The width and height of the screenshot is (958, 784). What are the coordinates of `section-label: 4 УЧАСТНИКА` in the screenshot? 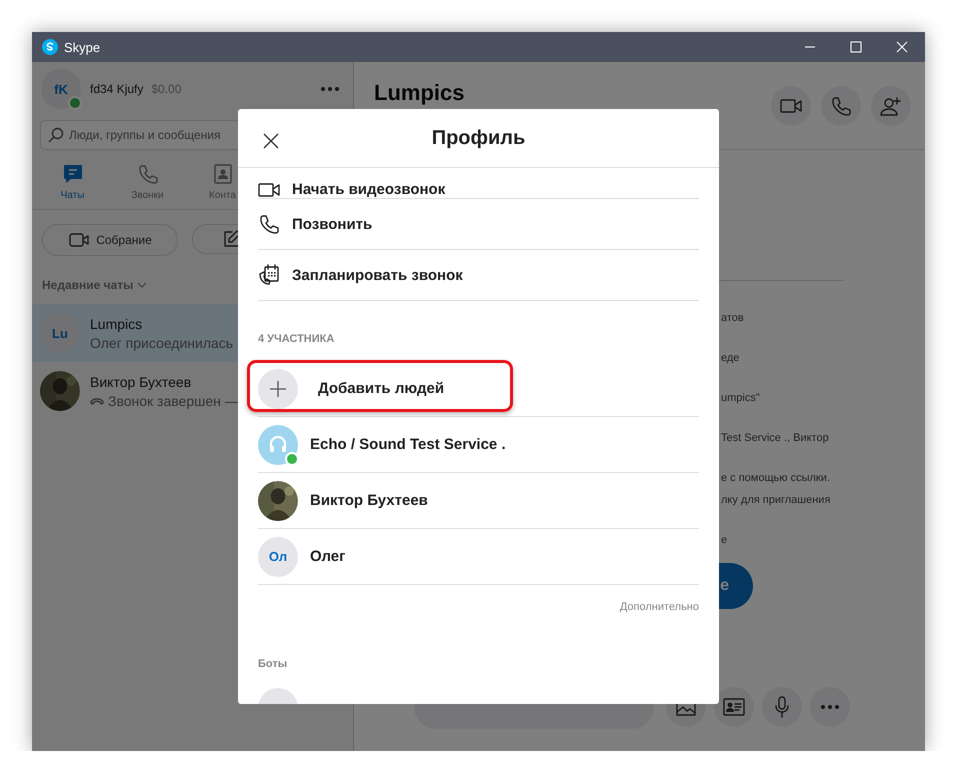 It's located at (297, 339).